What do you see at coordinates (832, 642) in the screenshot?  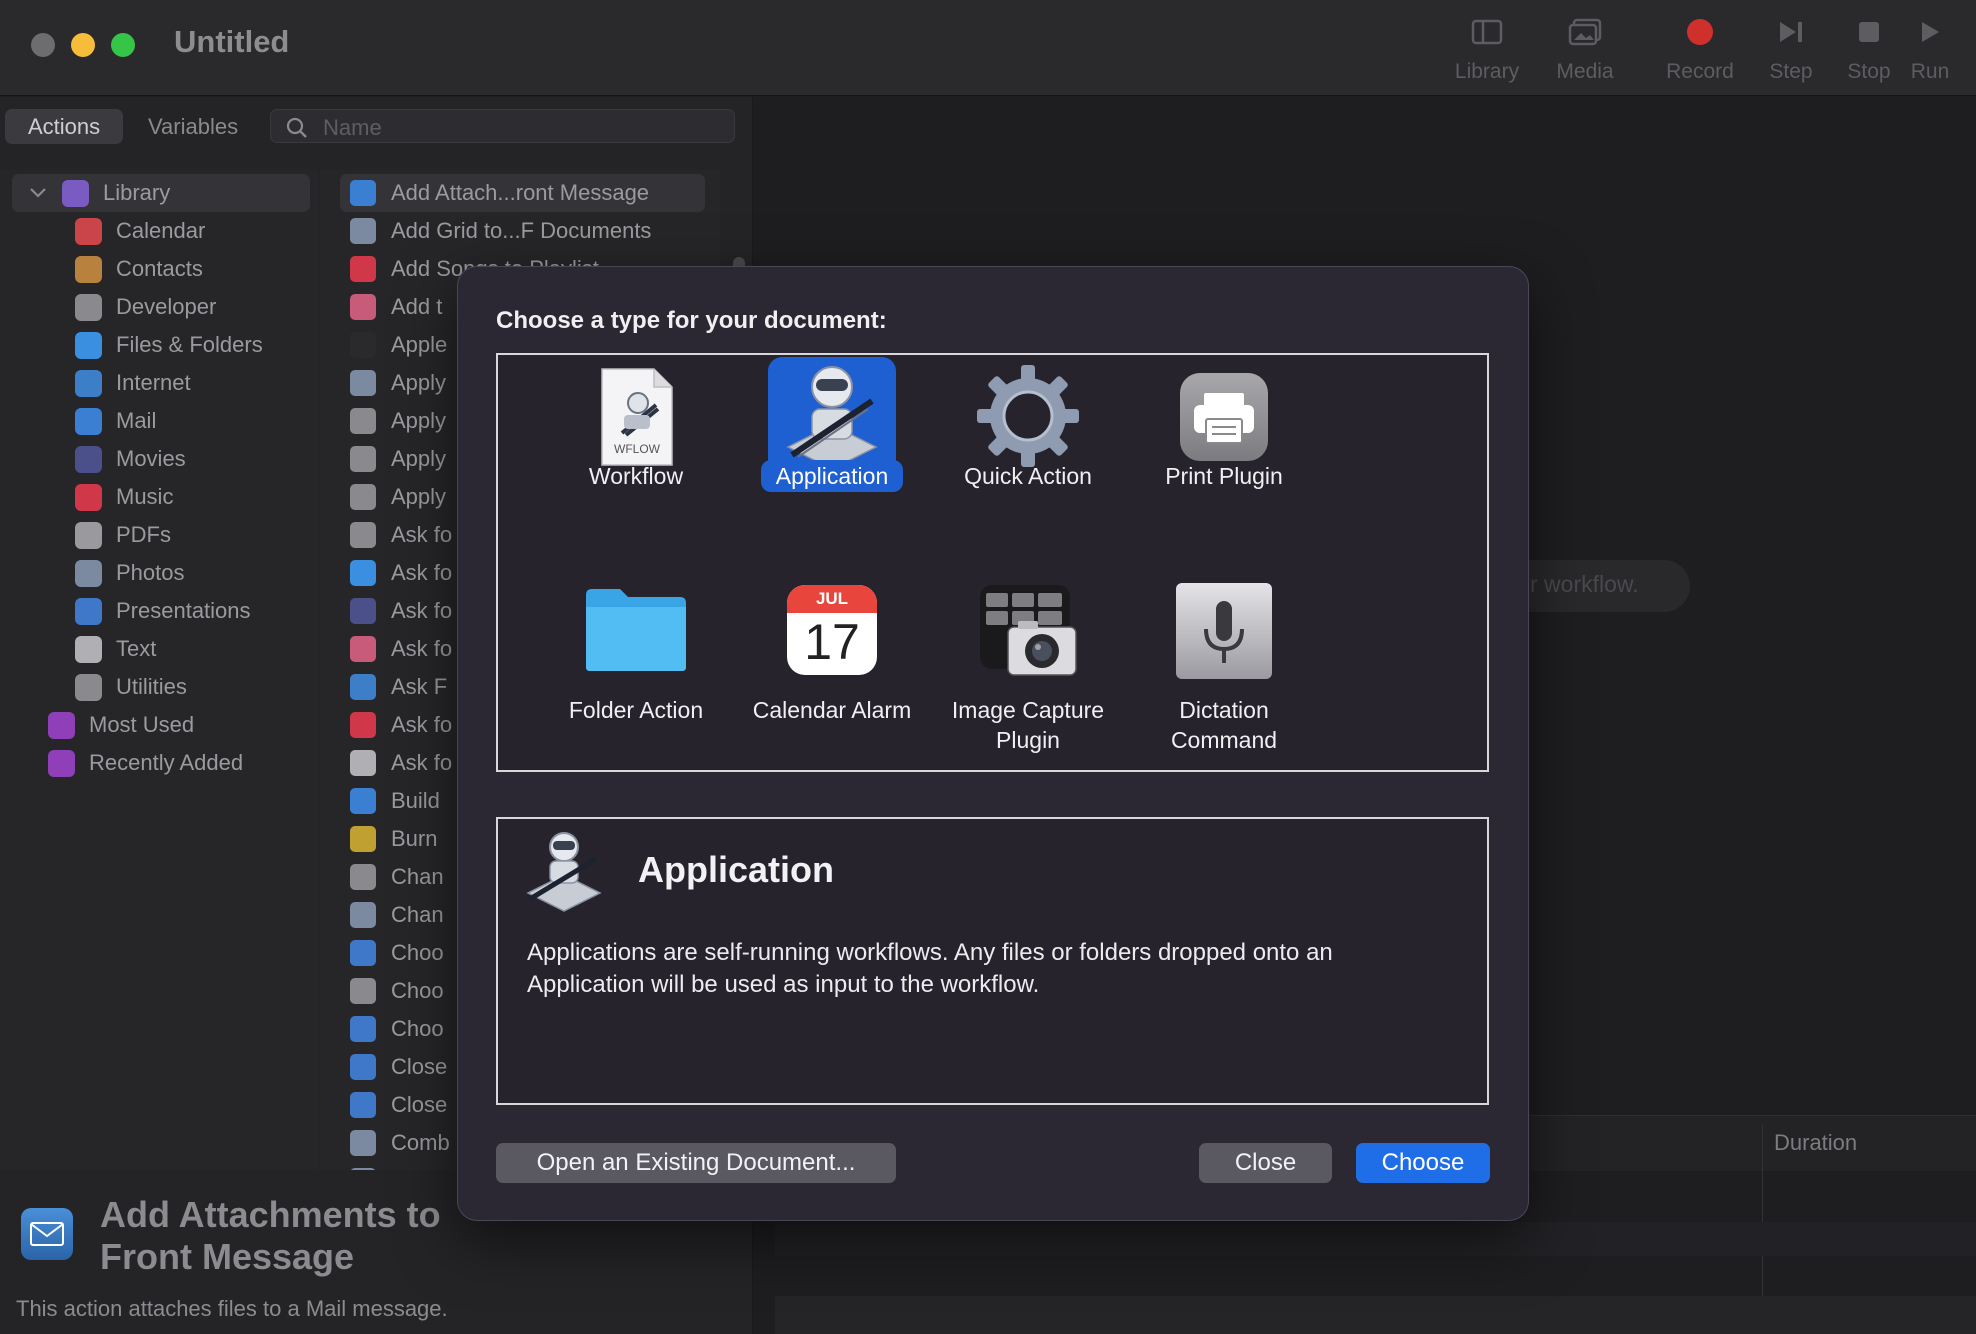 I see `calendar-day: 17` at bounding box center [832, 642].